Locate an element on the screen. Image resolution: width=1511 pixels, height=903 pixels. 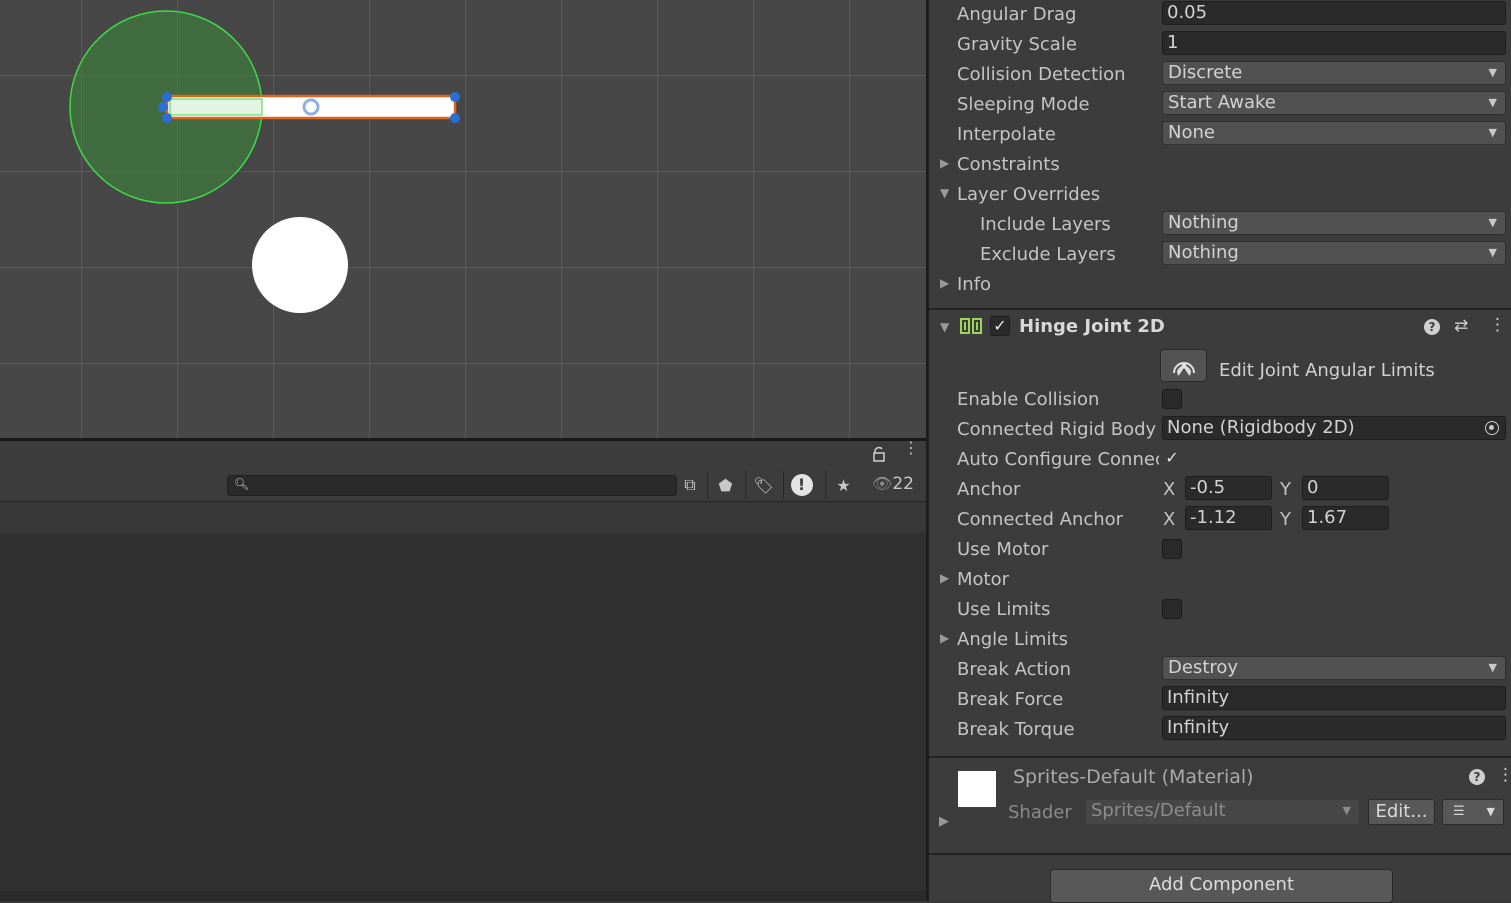
lock-icon is located at coordinates (879, 456).